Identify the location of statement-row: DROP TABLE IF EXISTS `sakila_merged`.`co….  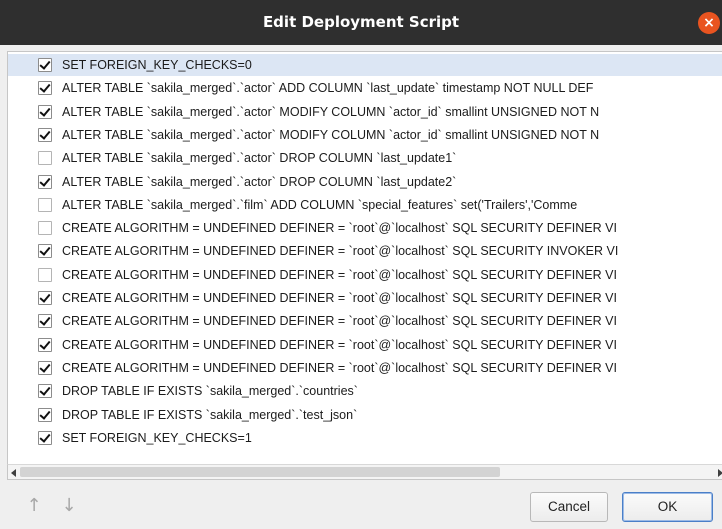
(365, 391).